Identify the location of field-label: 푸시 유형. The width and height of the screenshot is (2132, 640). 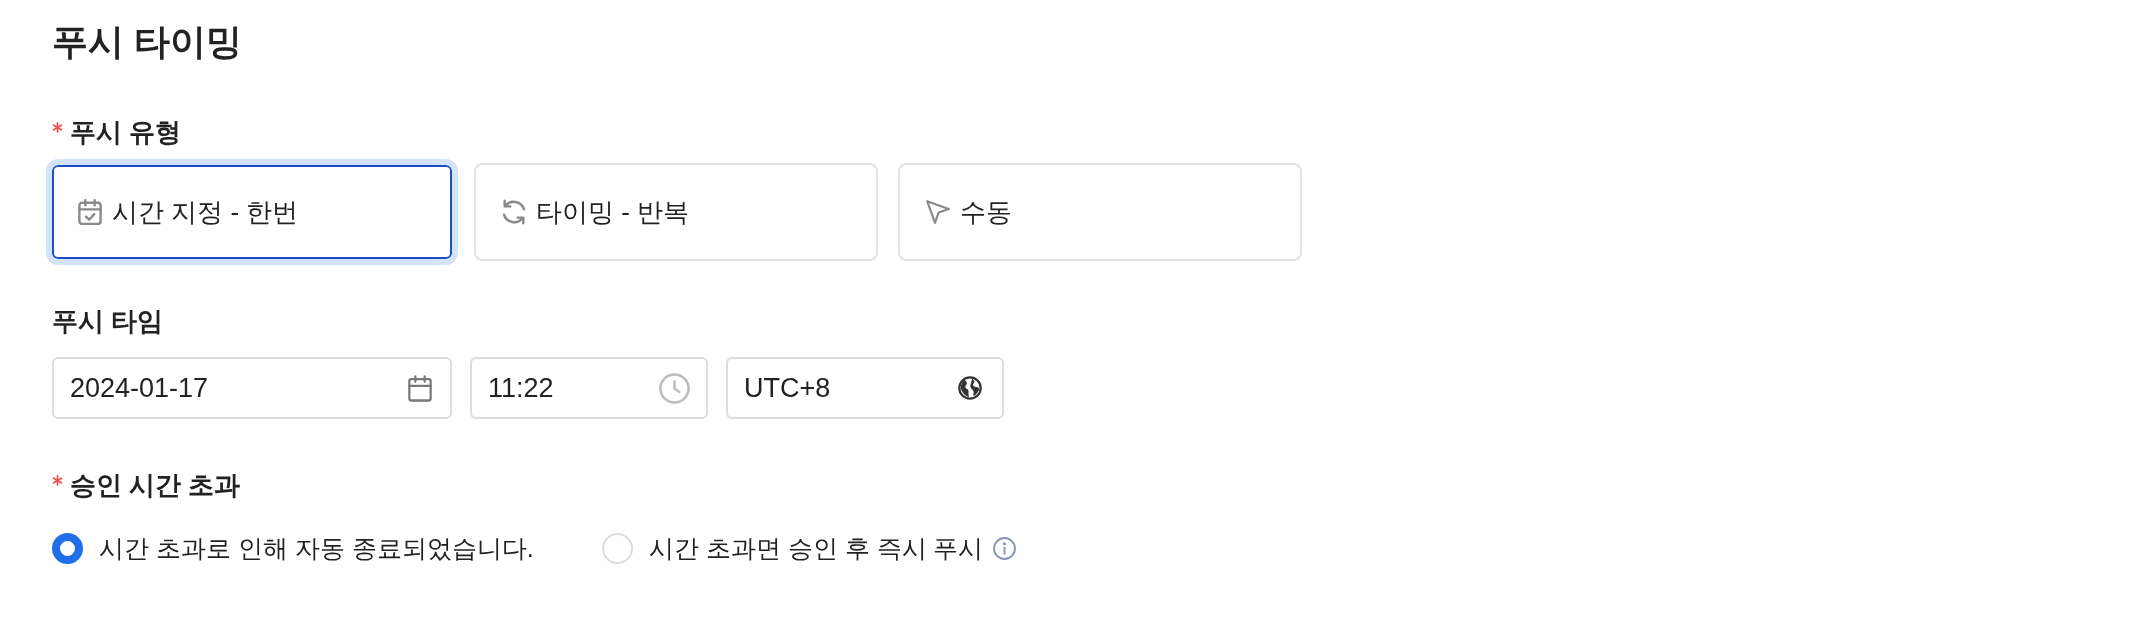
(126, 132).